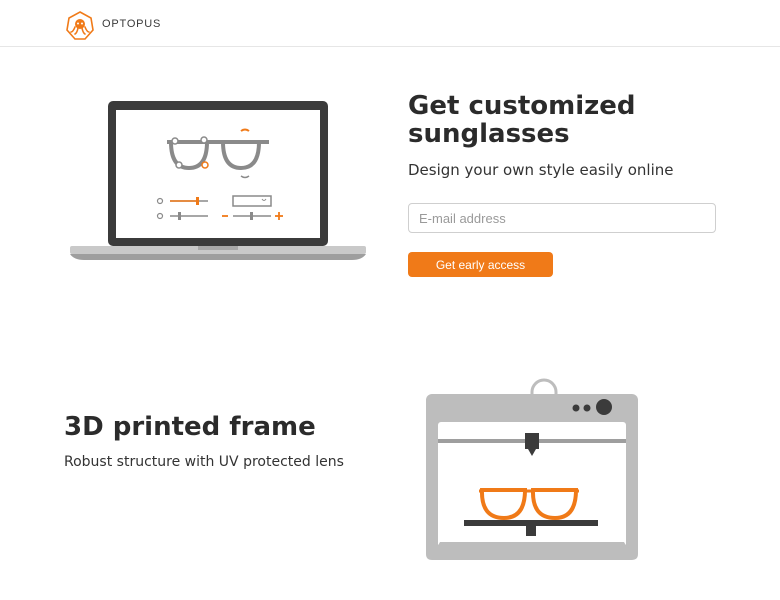 The image size is (780, 600). I want to click on site-header: OPTOPUS, so click(390, 23).